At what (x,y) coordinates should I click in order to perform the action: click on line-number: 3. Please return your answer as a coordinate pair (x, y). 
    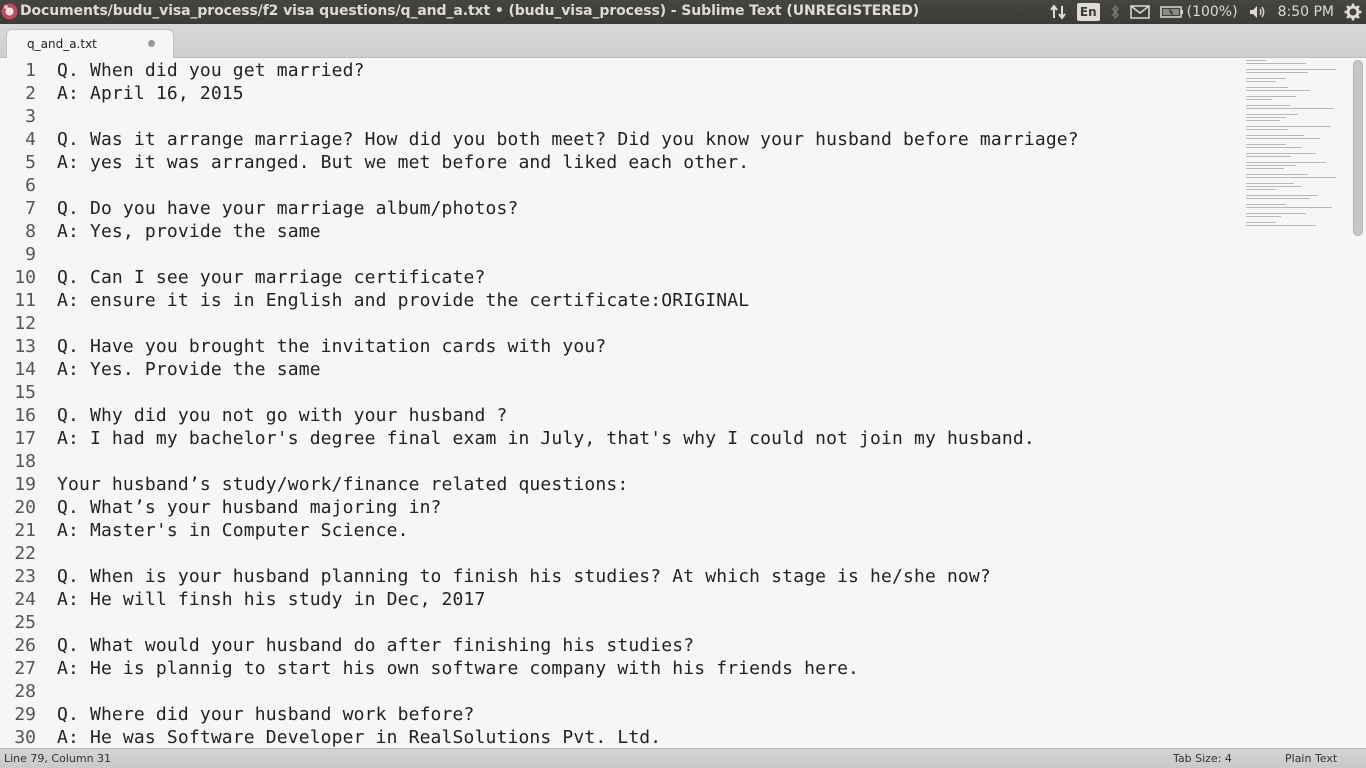
    Looking at the image, I should click on (30, 116).